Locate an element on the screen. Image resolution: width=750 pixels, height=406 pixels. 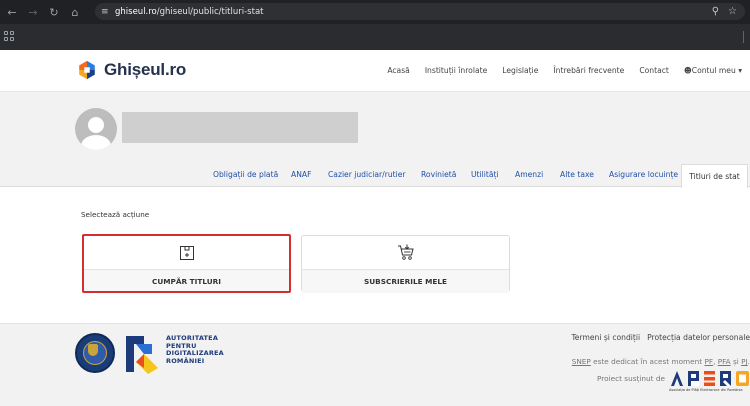
tab-titluri-de-stat: Titluri de stat is located at coordinates (714, 176).